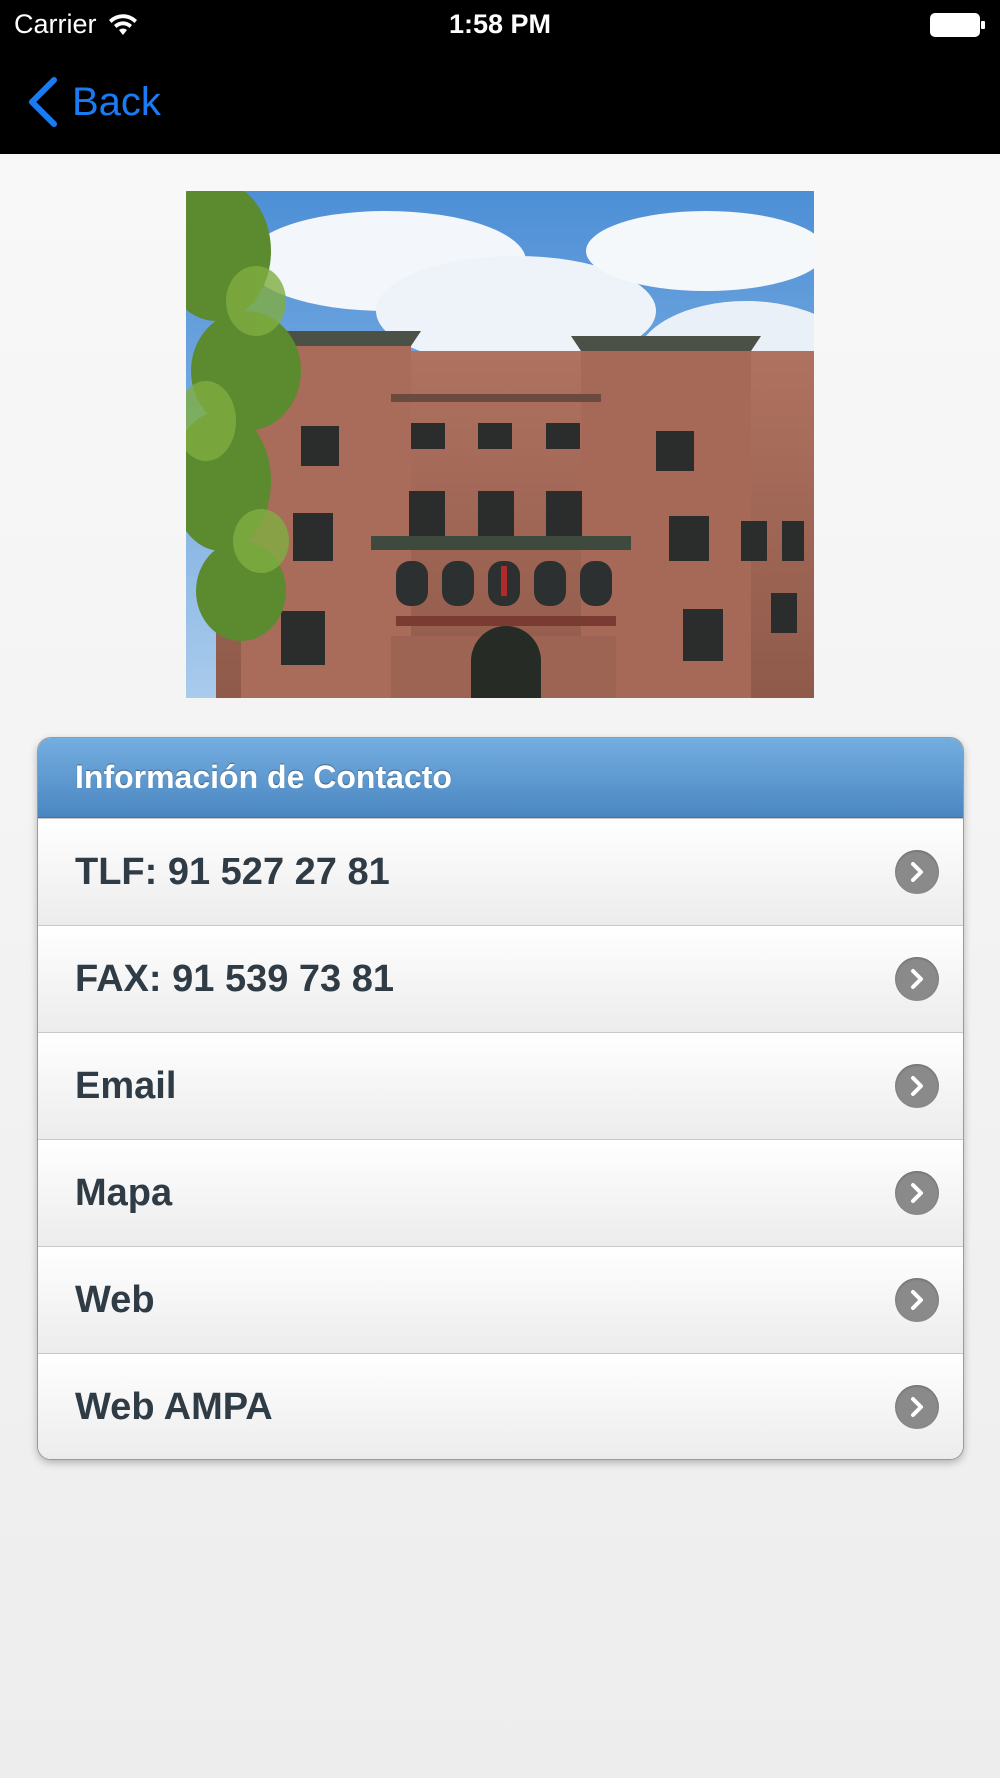 Image resolution: width=1000 pixels, height=1778 pixels. What do you see at coordinates (500, 778) in the screenshot?
I see `contact-header: Información de Contacto` at bounding box center [500, 778].